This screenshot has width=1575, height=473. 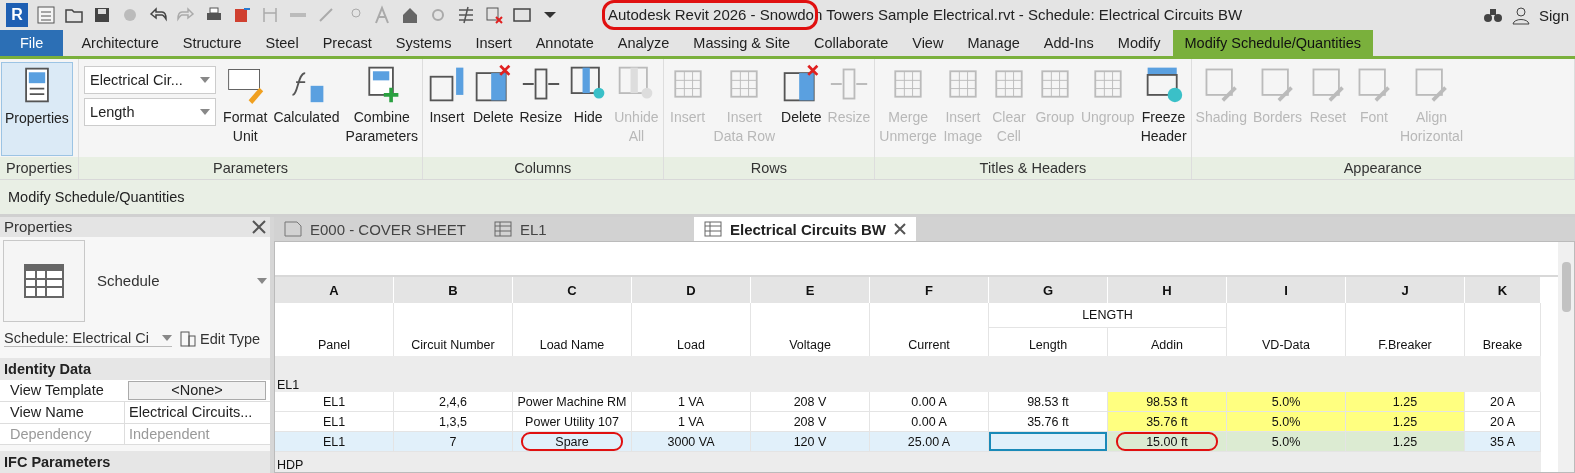 What do you see at coordinates (1108, 315) in the screenshot?
I see `column-group-header: LENGTH` at bounding box center [1108, 315].